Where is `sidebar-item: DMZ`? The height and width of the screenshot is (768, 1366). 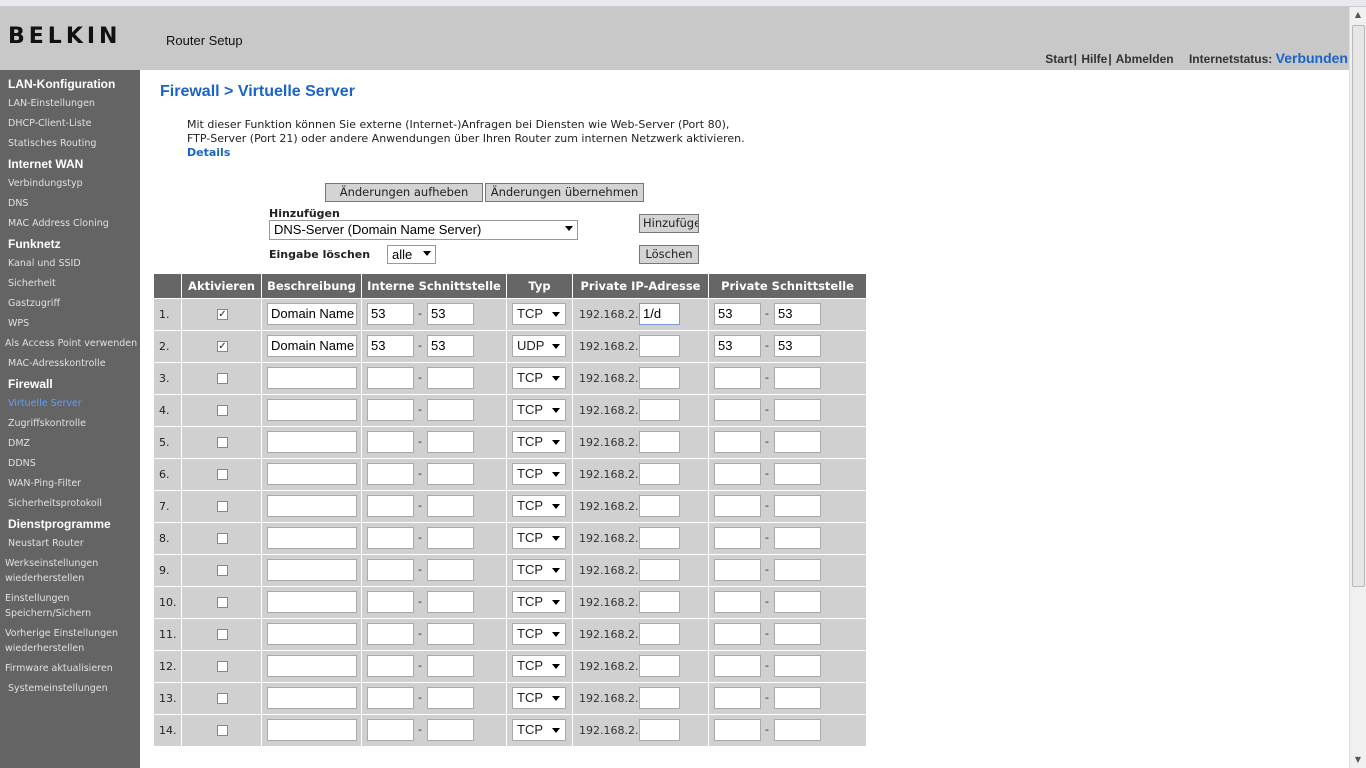
sidebar-item: DMZ is located at coordinates (70, 444).